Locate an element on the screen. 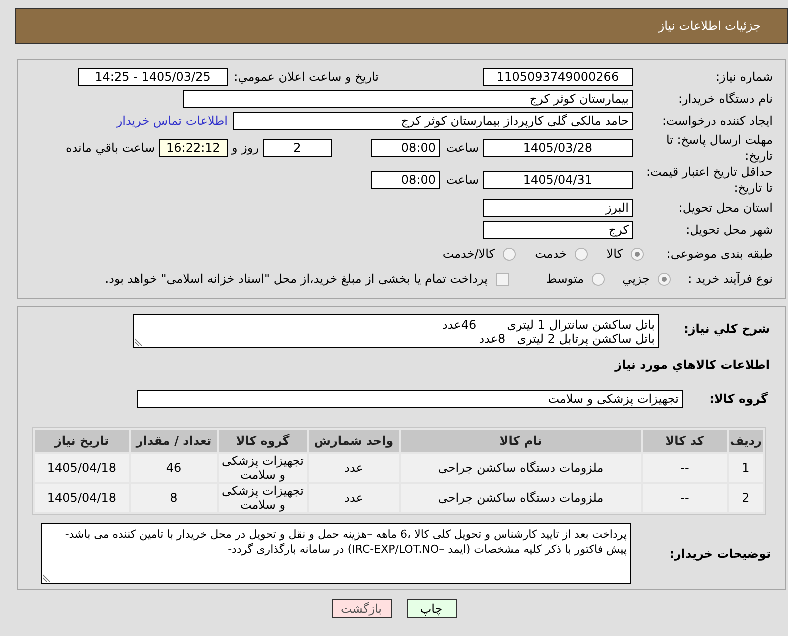 This screenshot has height=636, width=788. print-button: چاپ is located at coordinates (431, 608).